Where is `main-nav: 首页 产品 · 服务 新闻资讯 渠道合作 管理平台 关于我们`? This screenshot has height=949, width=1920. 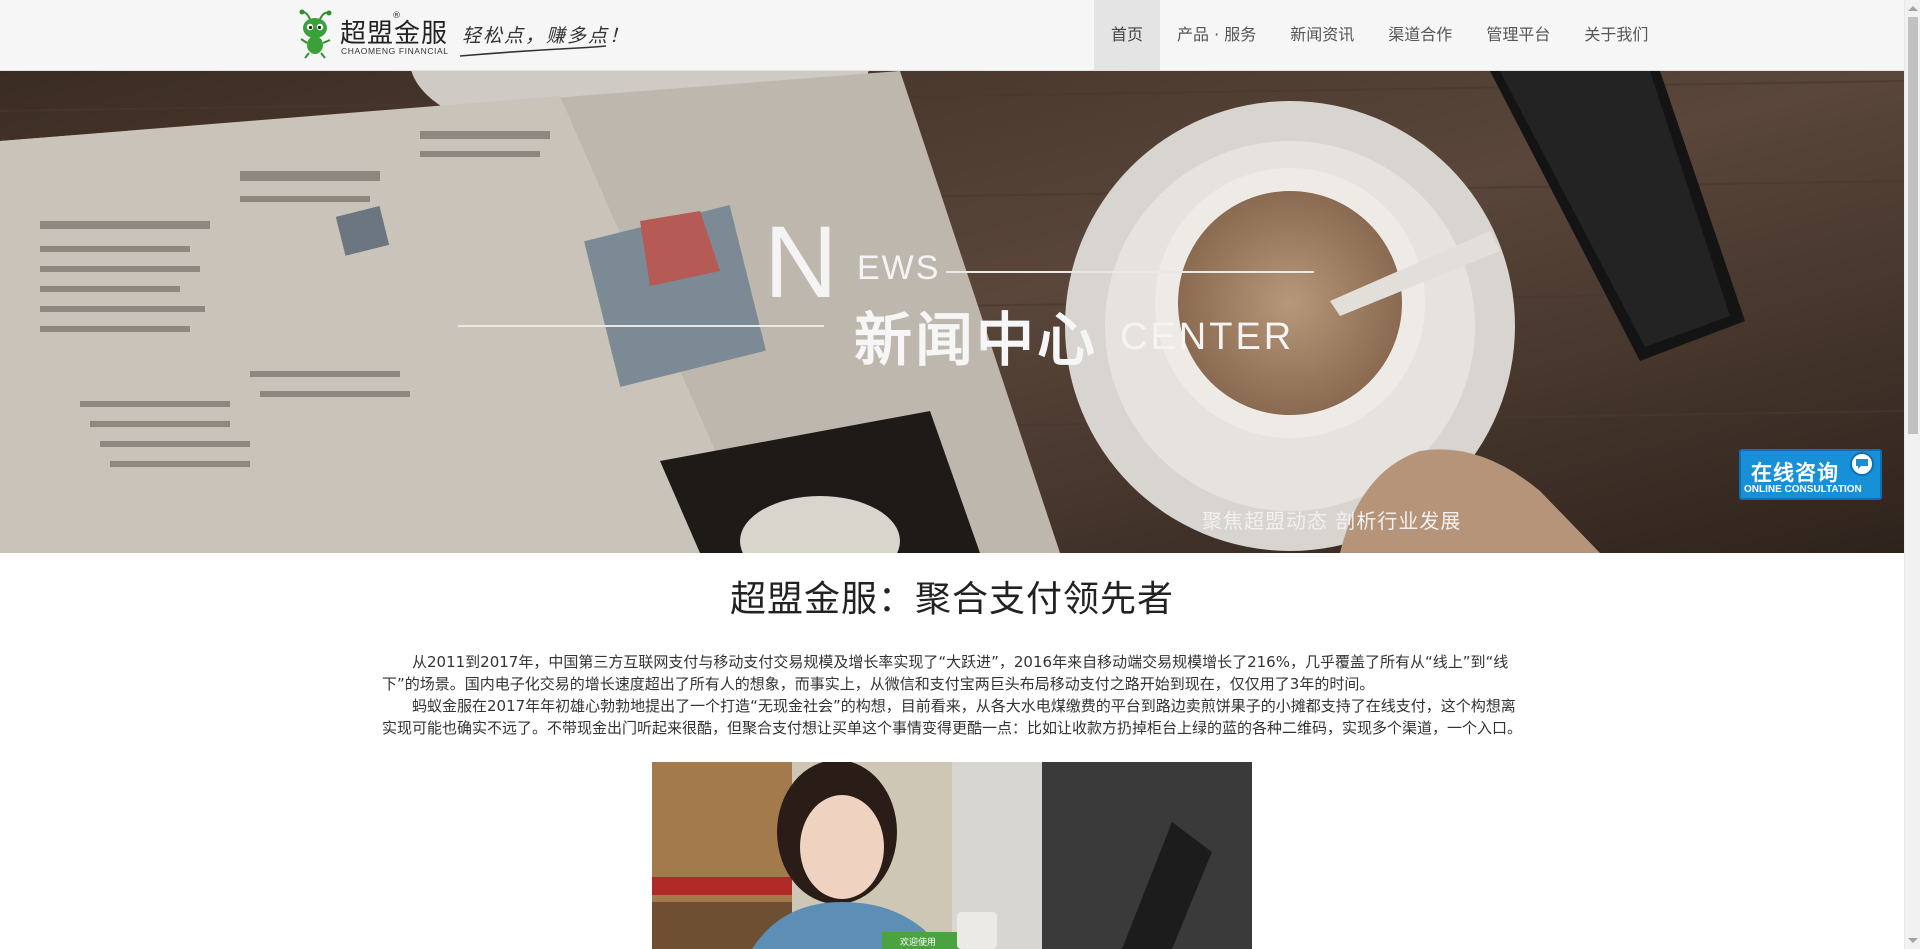
main-nav: 首页 产品 · 服务 新闻资讯 渠道合作 管理平台 关于我们 is located at coordinates (1379, 35).